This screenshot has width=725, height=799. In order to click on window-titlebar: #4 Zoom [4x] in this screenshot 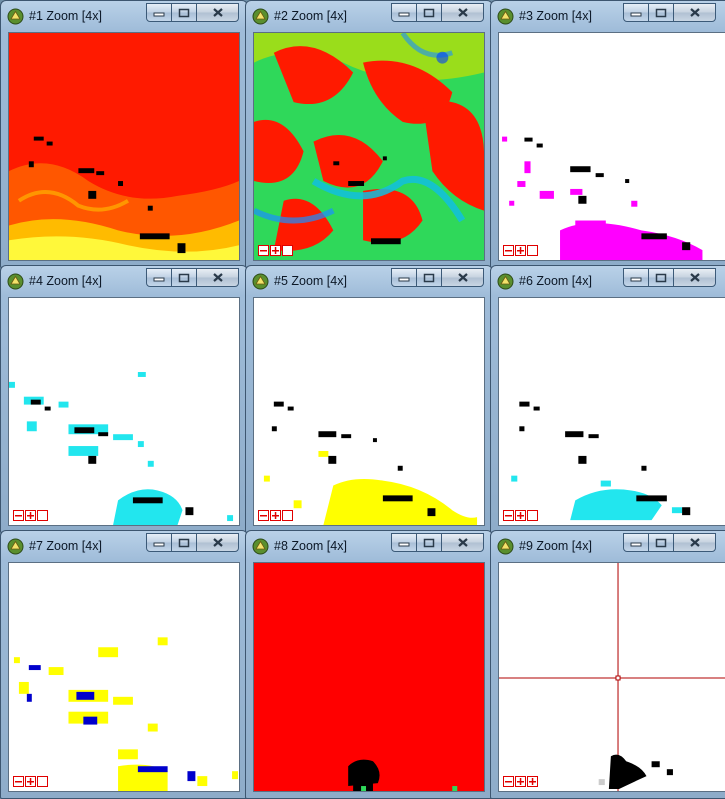, I will do `click(124, 281)`.